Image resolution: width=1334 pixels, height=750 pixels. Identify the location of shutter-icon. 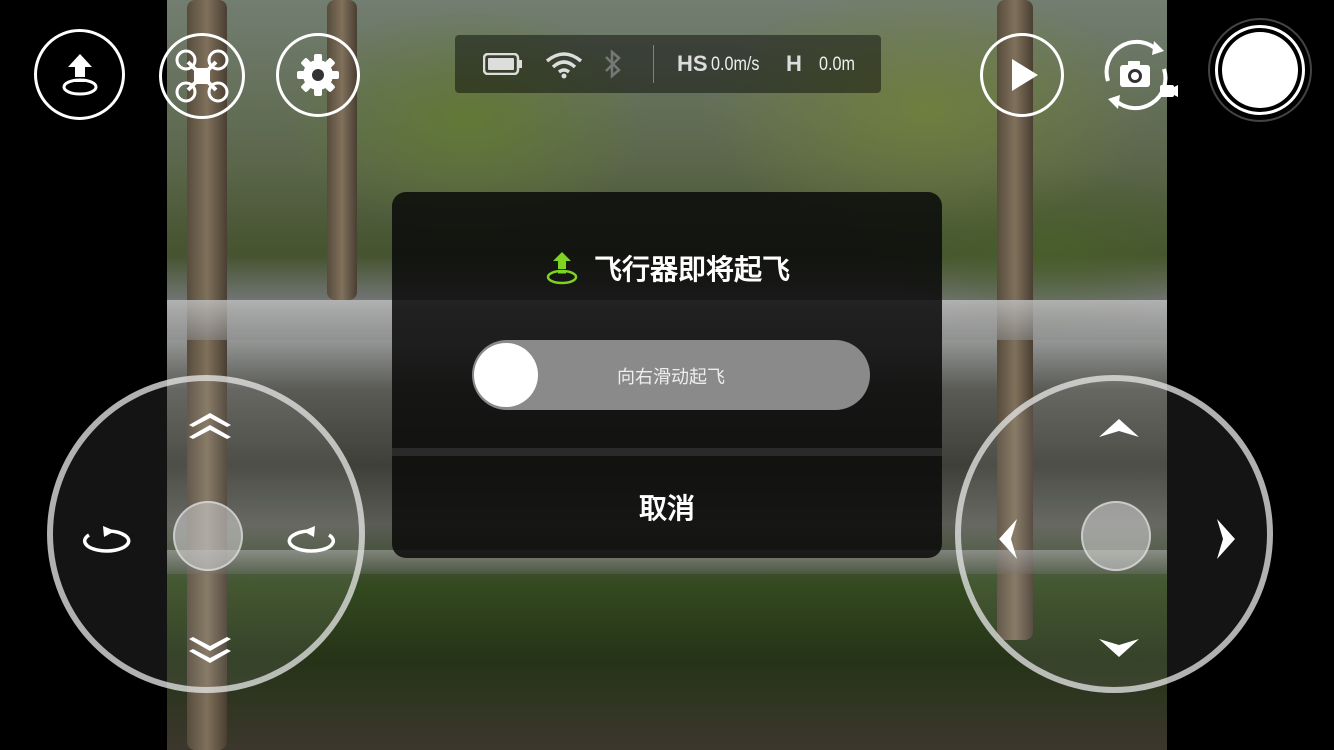
(1260, 70).